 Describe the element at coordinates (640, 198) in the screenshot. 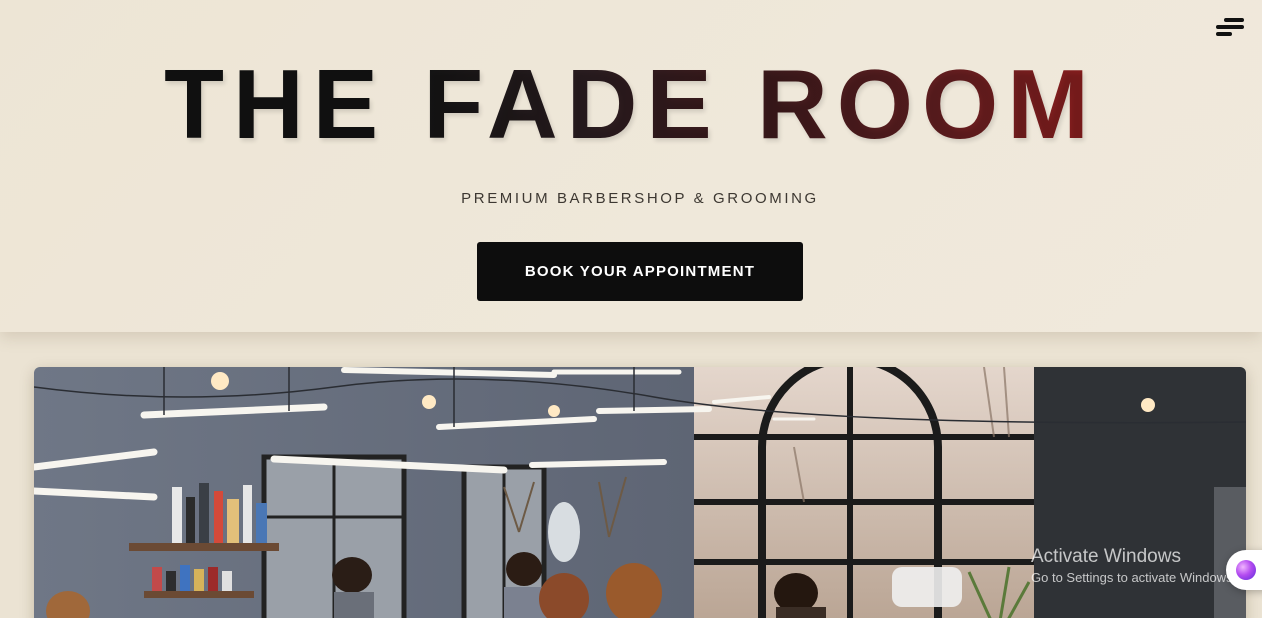

I see `tagline: PREMIUM BARBERSHOP & GROOMING` at that location.